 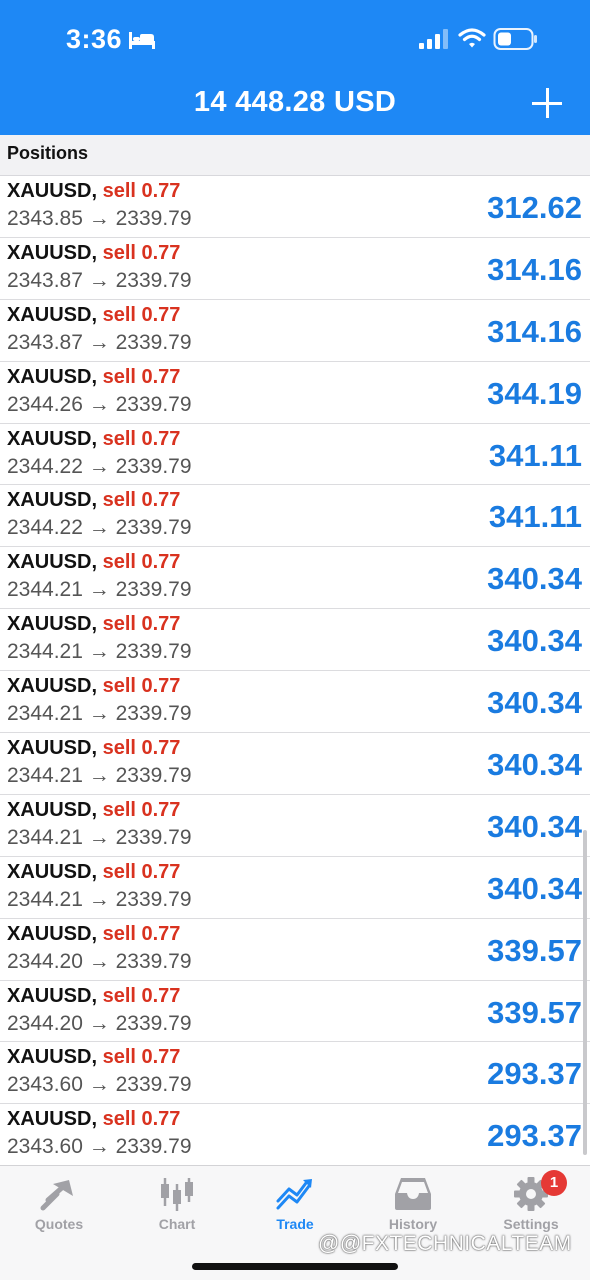 I want to click on position-row: XAUUSD, sell 0.77 2344.26 → 2339.79 344.19, so click(x=295, y=392).